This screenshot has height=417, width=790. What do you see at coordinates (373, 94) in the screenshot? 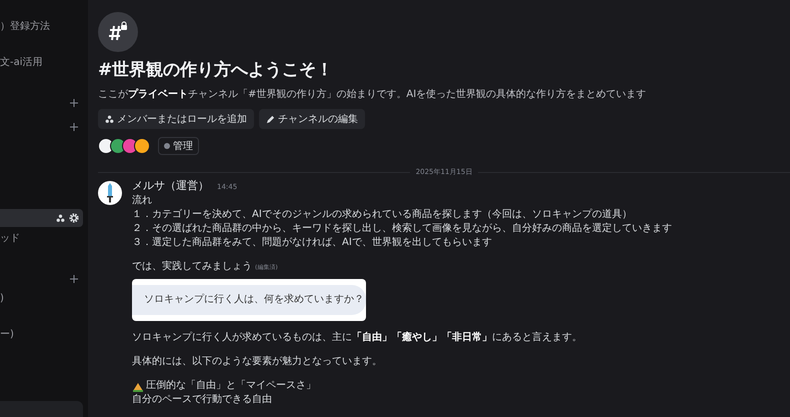
I see `channel-description: ここがプライベートチャンネル「#世界観の作り方」の始まりです。AIを使った世界観の具体的な作り方をまとめています` at bounding box center [373, 94].